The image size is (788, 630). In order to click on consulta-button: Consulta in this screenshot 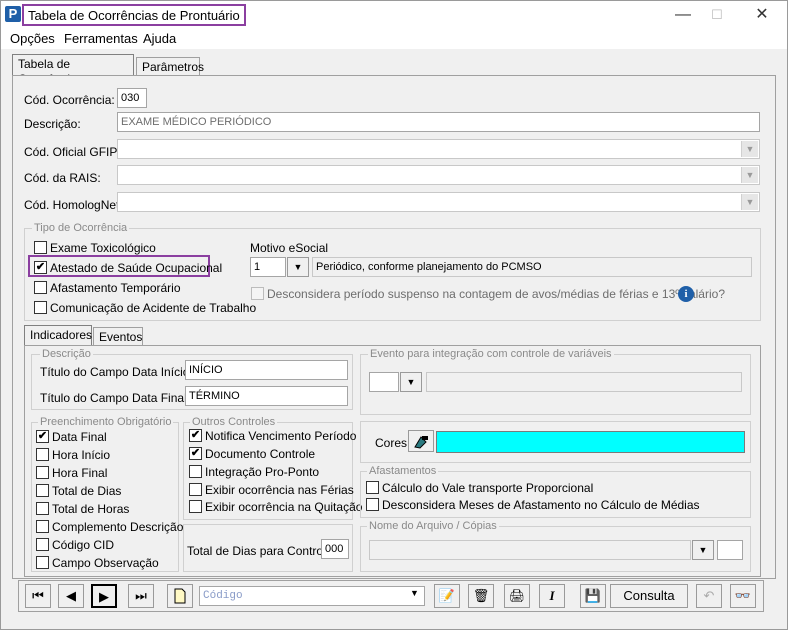, I will do `click(649, 596)`.